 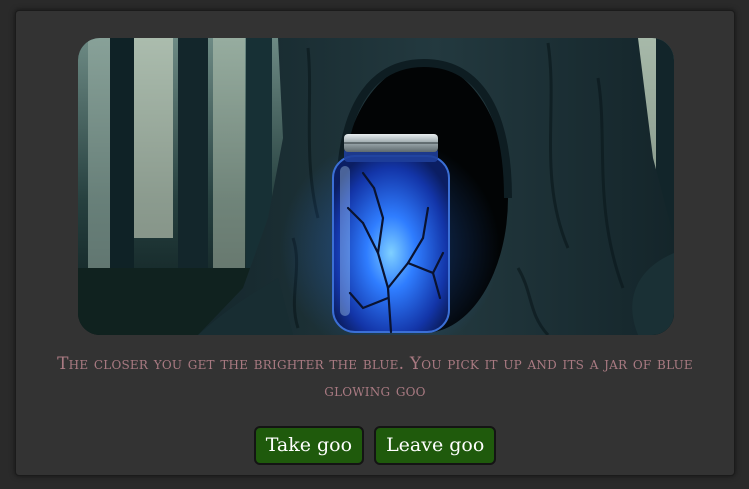 What do you see at coordinates (309, 445) in the screenshot?
I see `take-goo-button: Take goo` at bounding box center [309, 445].